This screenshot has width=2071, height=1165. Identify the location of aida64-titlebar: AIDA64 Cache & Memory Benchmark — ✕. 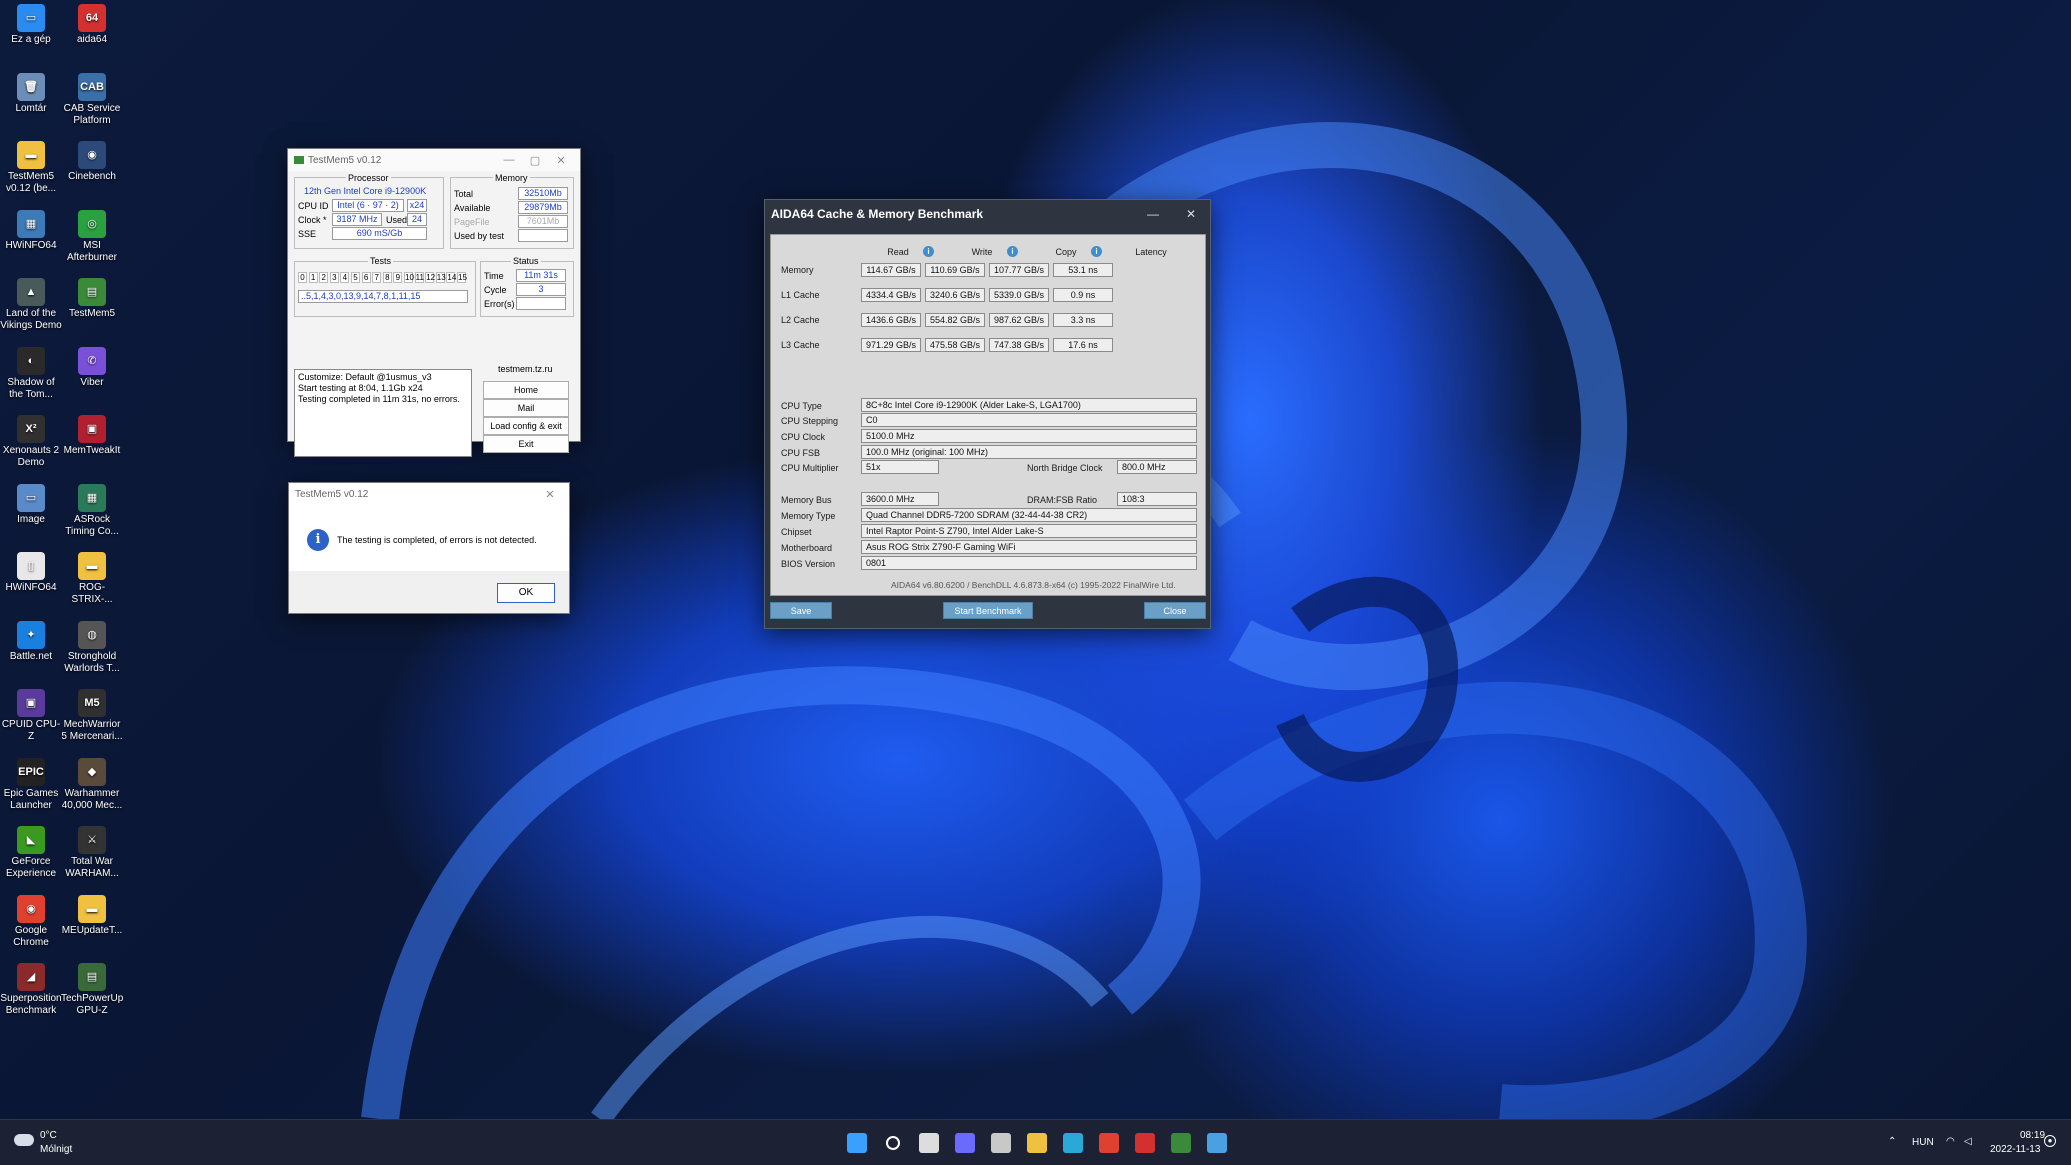
(987, 214).